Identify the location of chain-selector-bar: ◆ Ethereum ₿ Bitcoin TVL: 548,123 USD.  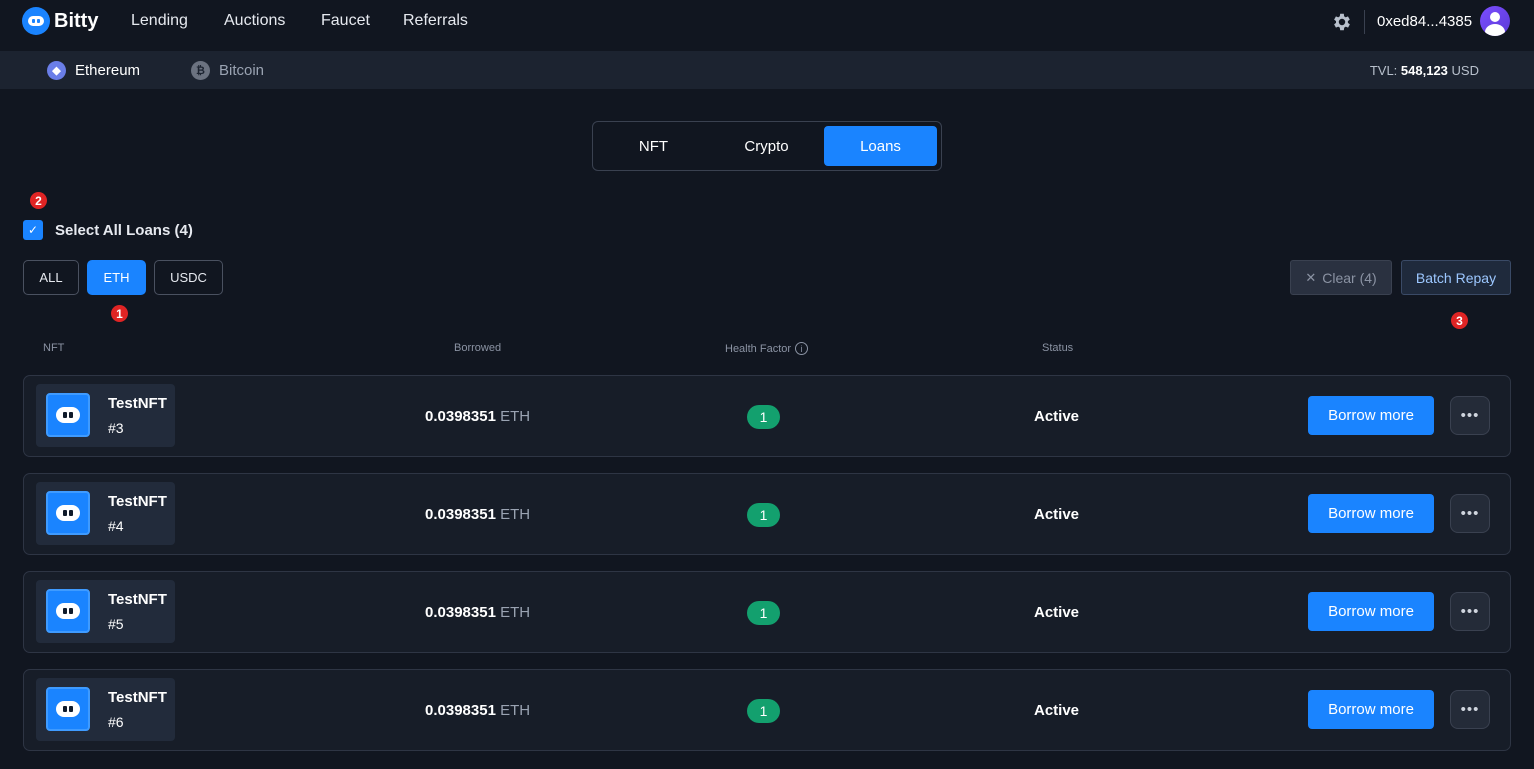
(767, 70).